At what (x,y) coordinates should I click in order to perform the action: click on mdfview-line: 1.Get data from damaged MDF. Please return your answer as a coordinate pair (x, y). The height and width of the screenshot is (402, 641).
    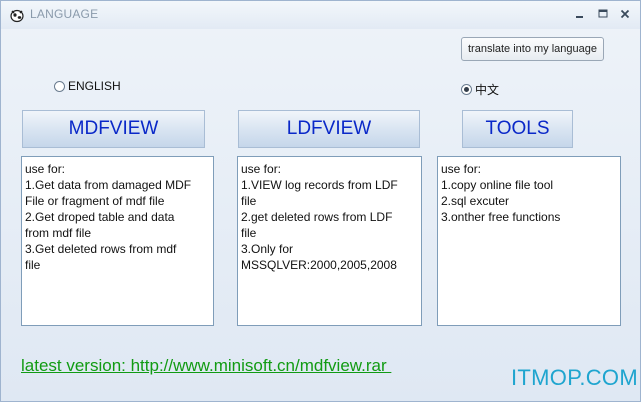
    Looking at the image, I should click on (108, 185).